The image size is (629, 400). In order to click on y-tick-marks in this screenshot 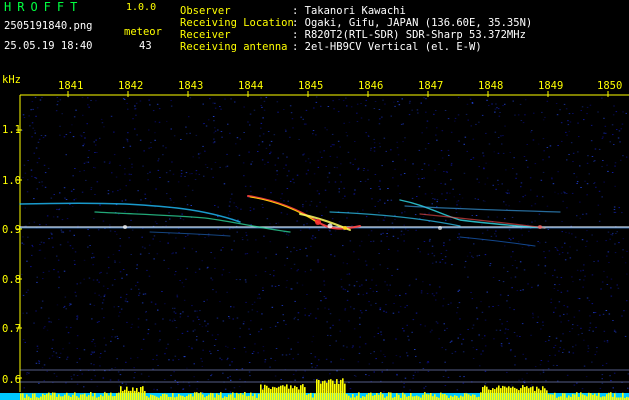, I will do `click(19, 254)`.